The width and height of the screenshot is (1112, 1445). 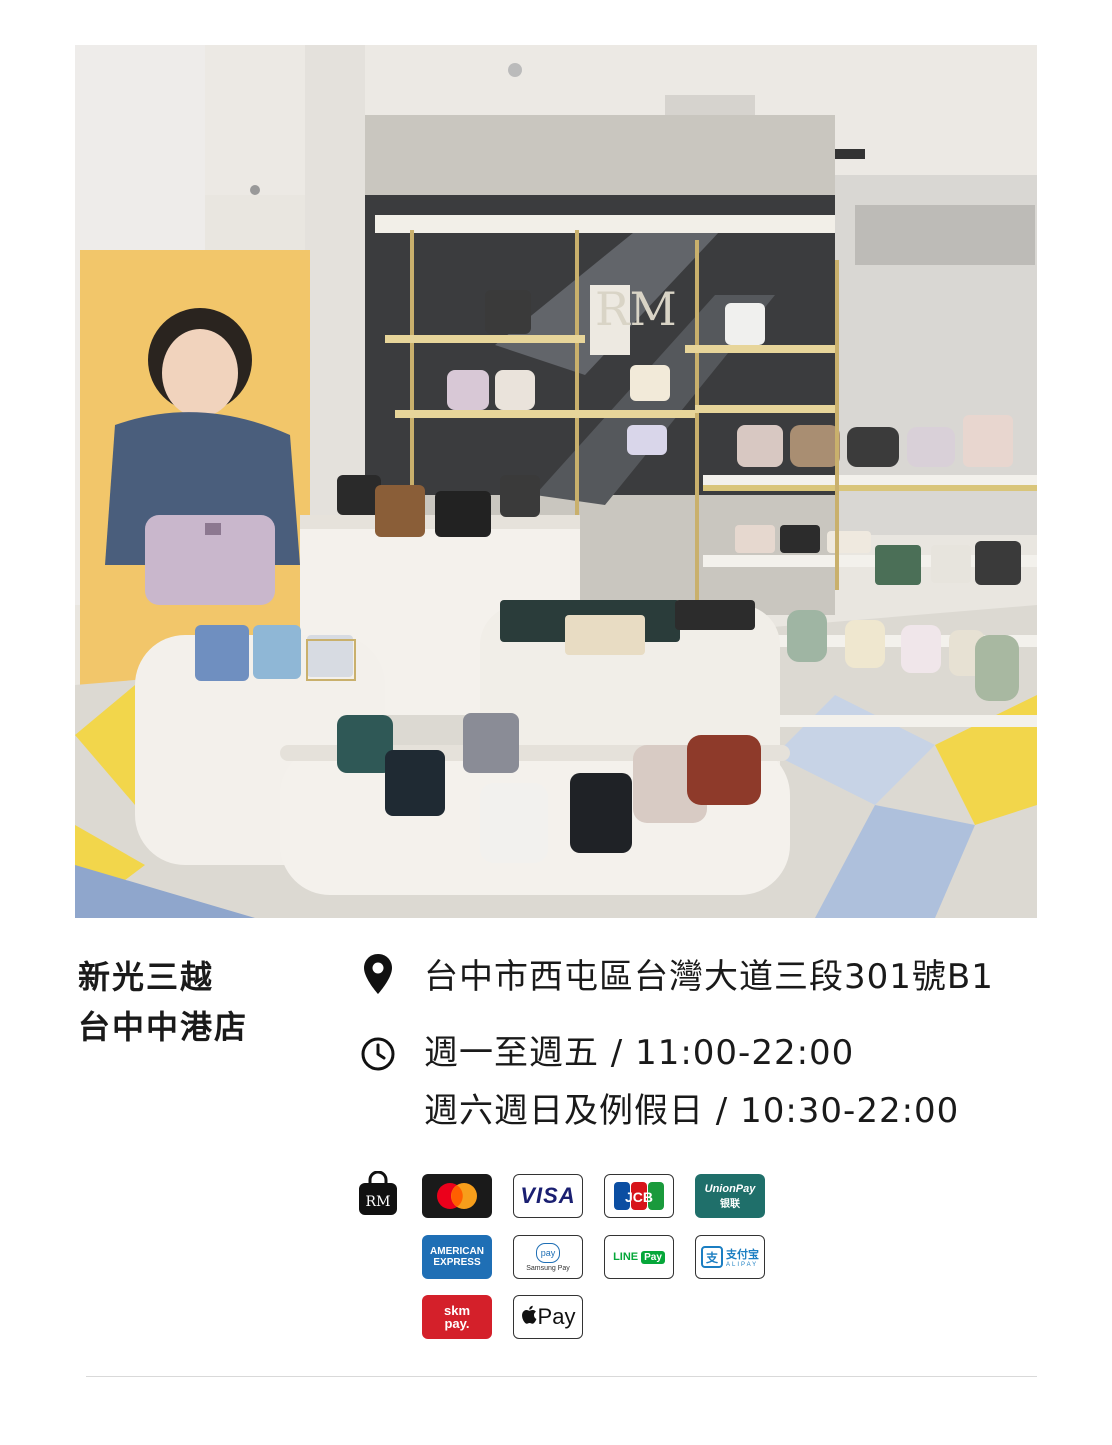 I want to click on mastercard-logo, so click(x=457, y=1196).